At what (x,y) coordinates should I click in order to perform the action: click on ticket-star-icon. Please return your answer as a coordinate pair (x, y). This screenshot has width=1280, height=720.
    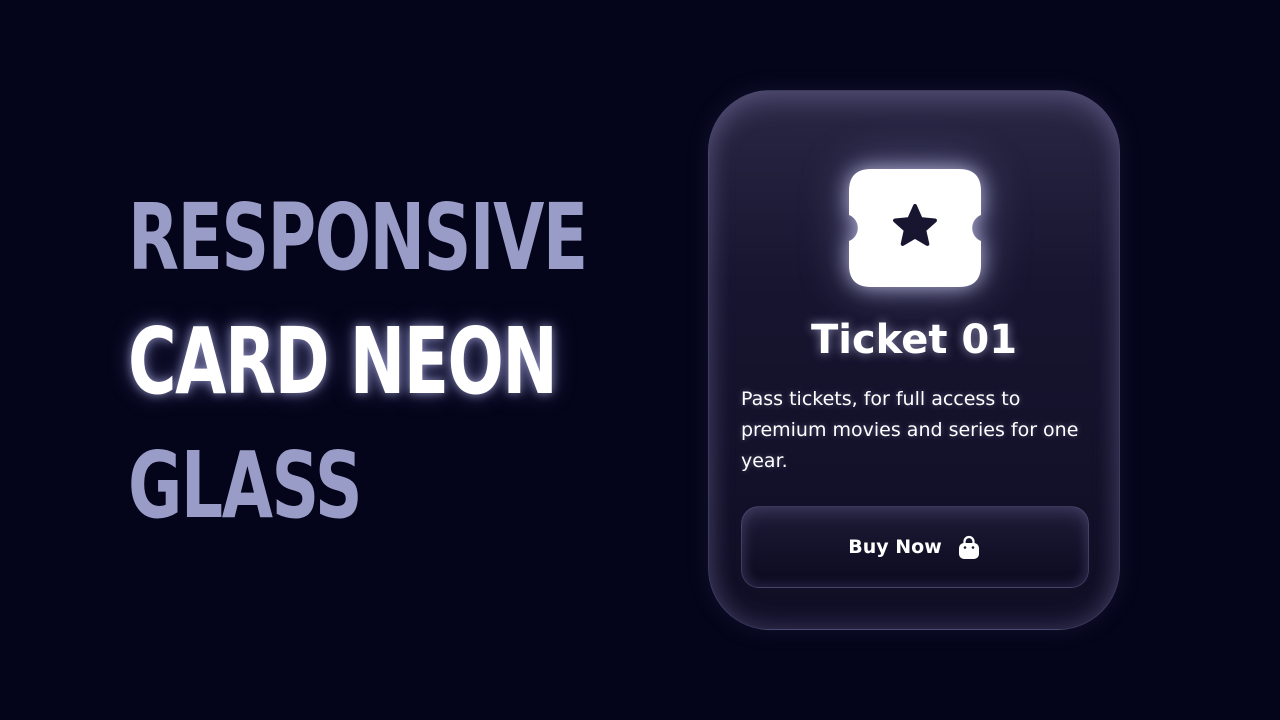
    Looking at the image, I should click on (915, 228).